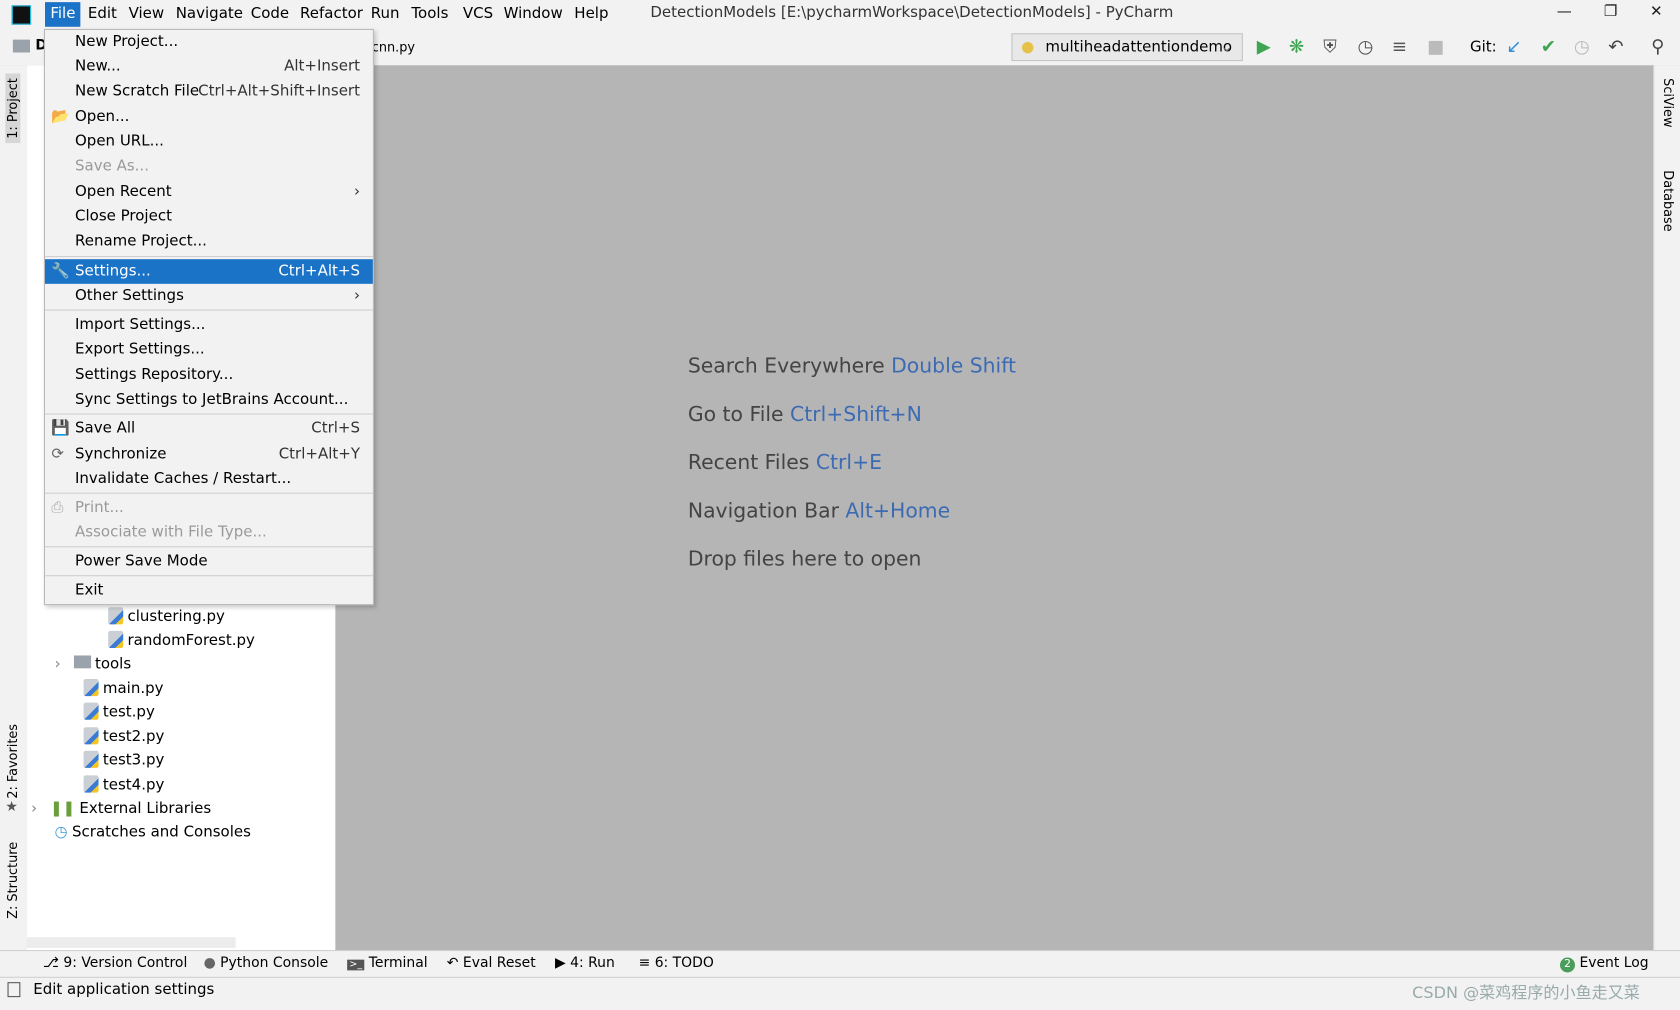 Image resolution: width=1680 pixels, height=1010 pixels. What do you see at coordinates (1513, 46) in the screenshot?
I see `git-update-icon: ↙` at bounding box center [1513, 46].